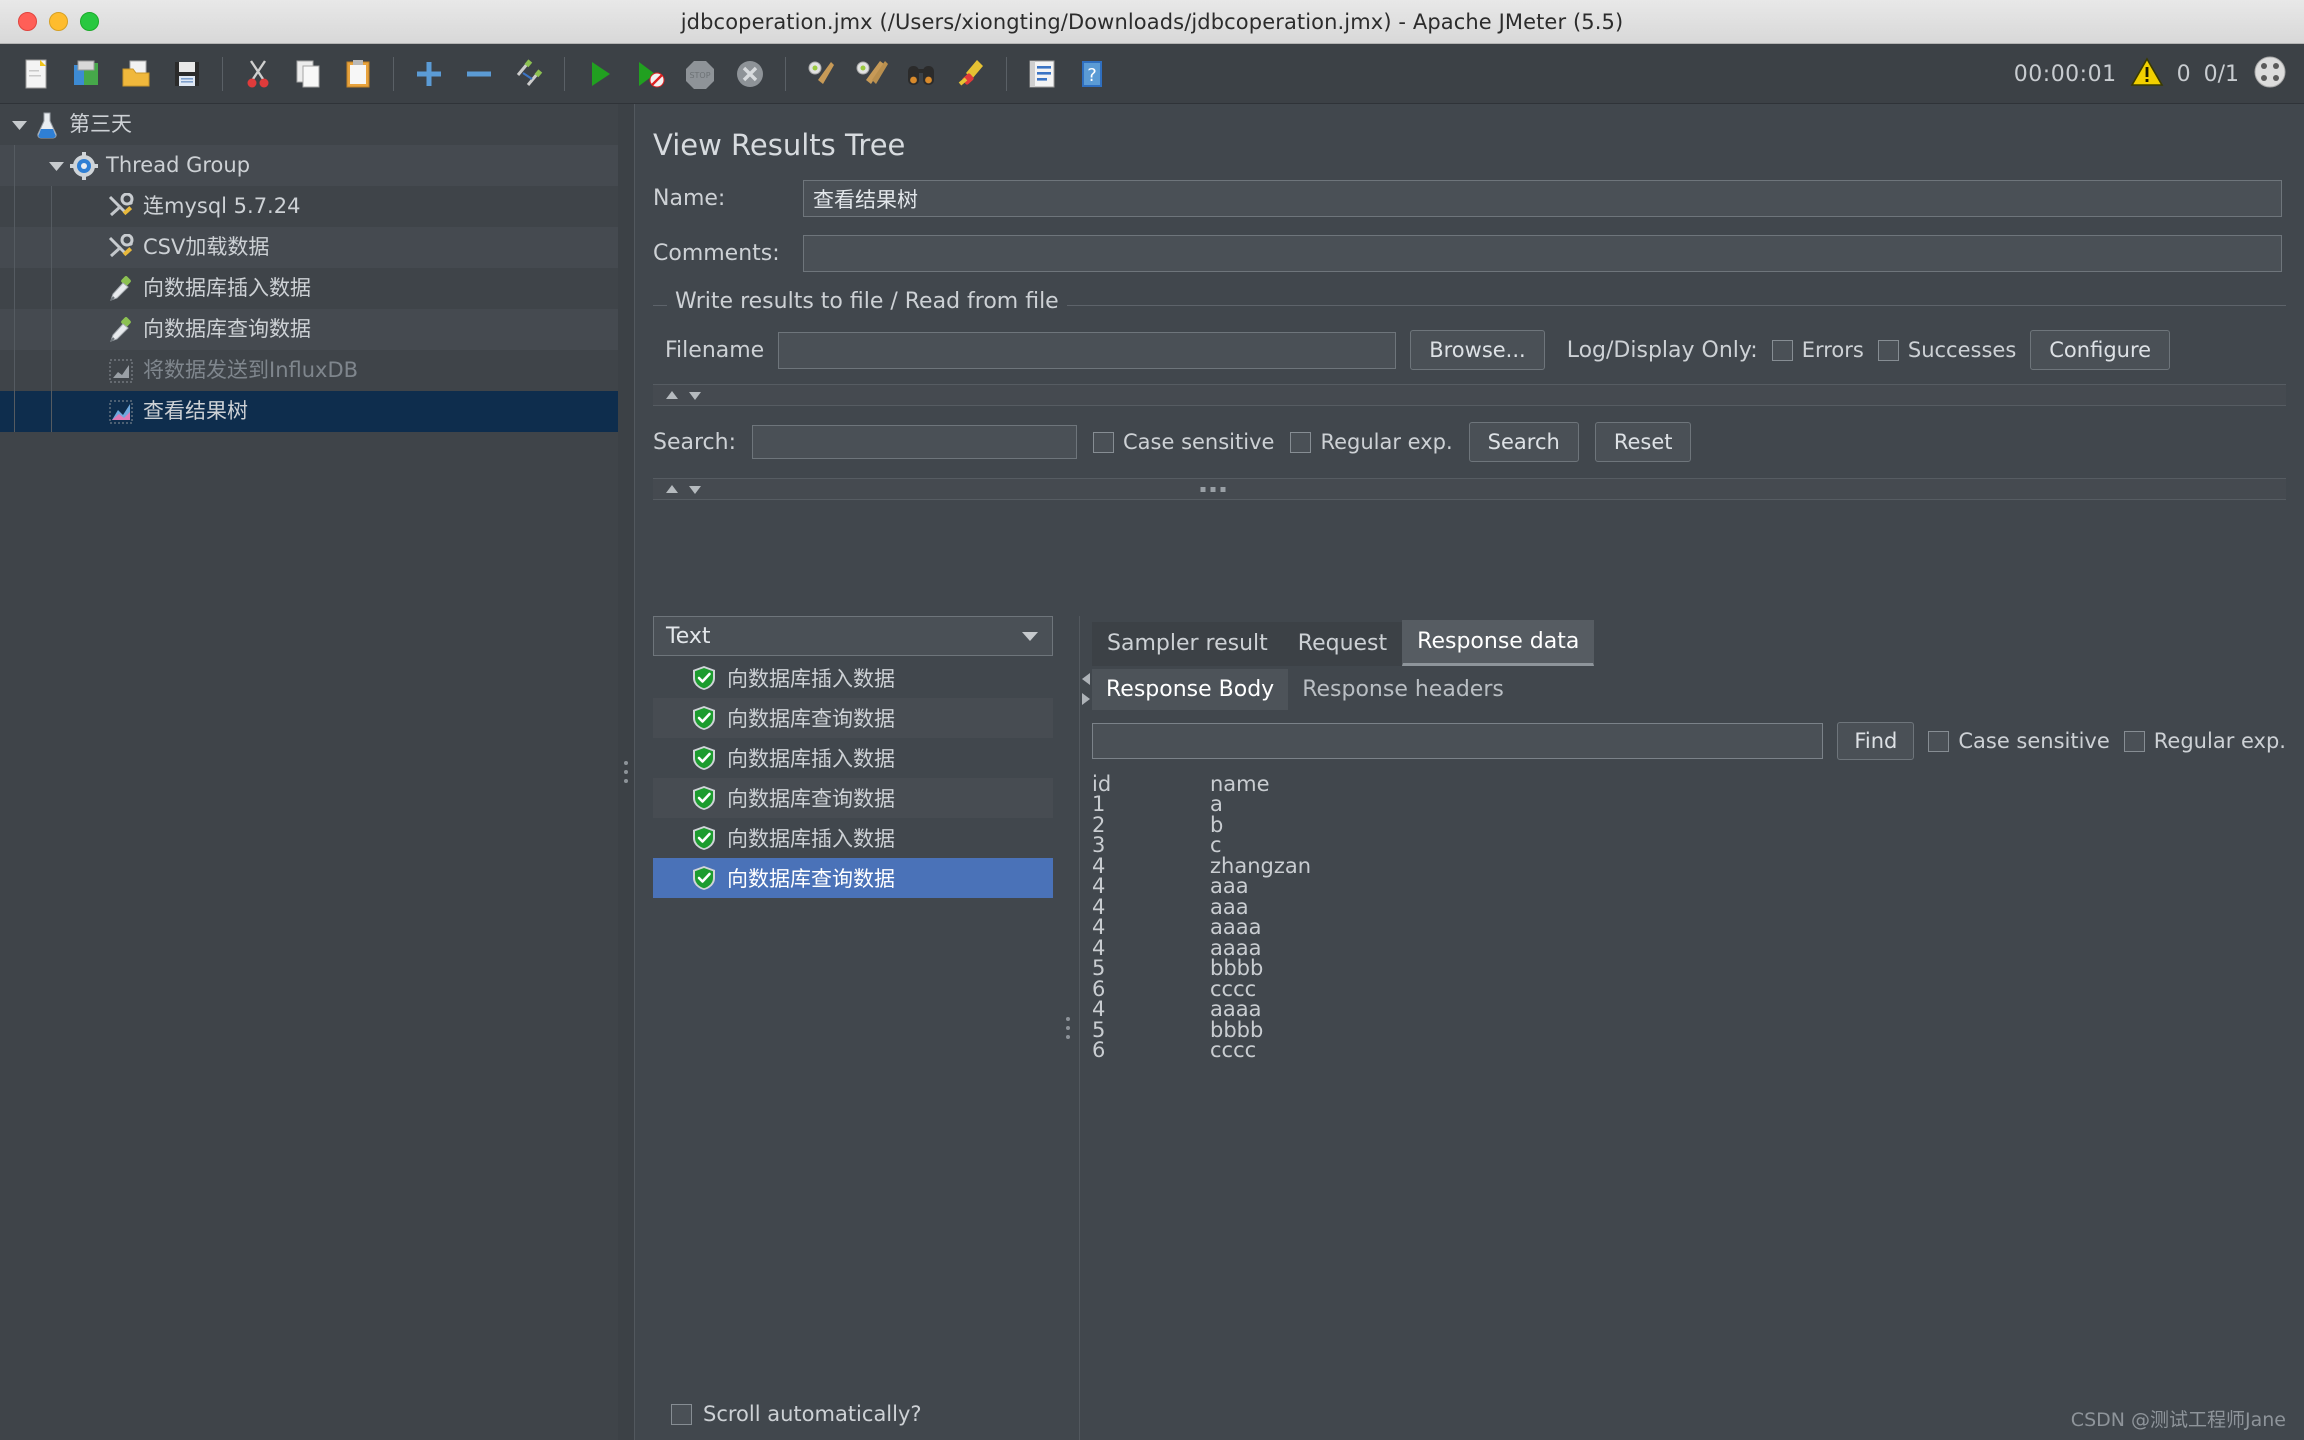 The width and height of the screenshot is (2304, 1440). Describe the element at coordinates (1469, 395) in the screenshot. I see `search-splitter-top` at that location.